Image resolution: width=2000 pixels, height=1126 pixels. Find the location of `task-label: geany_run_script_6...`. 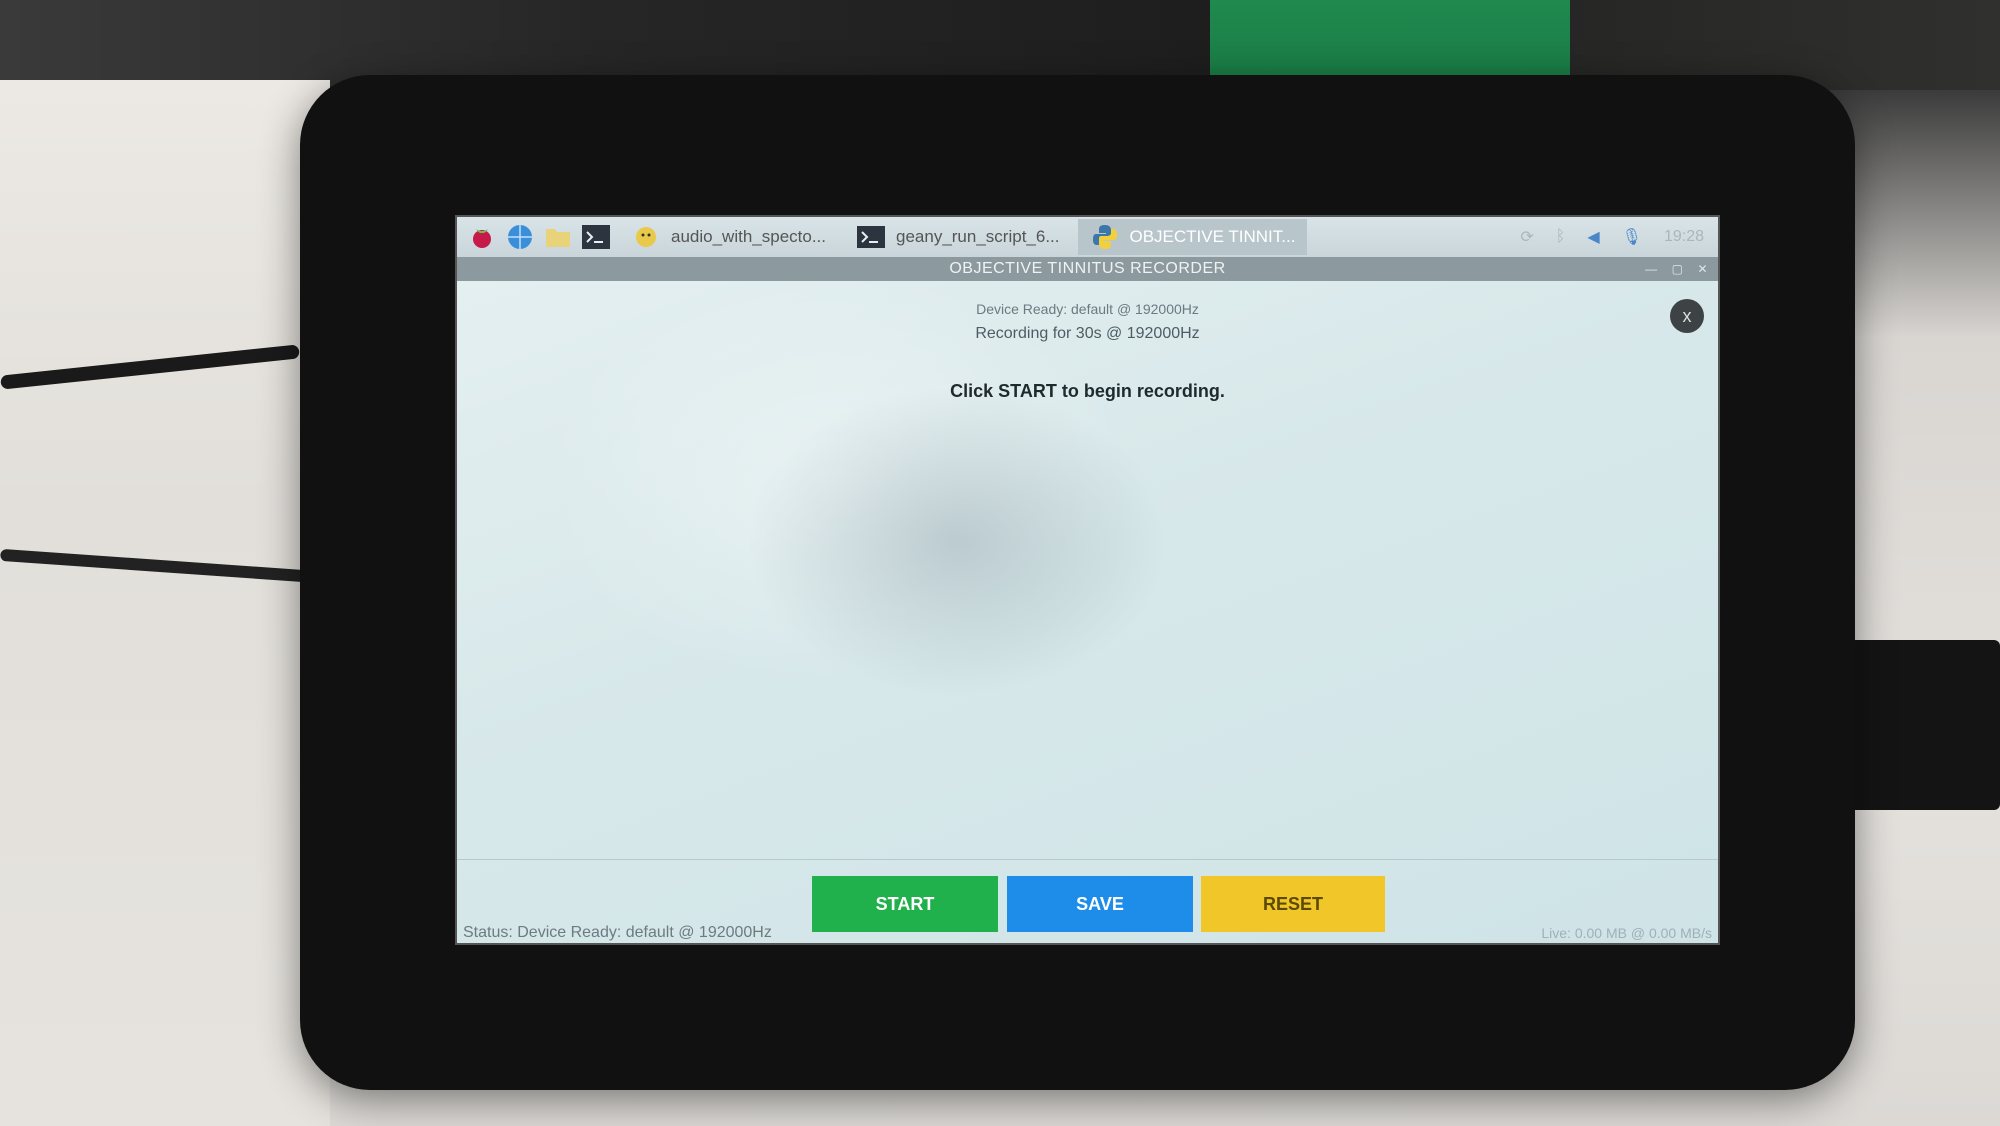

task-label: geany_run_script_6... is located at coordinates (978, 236).